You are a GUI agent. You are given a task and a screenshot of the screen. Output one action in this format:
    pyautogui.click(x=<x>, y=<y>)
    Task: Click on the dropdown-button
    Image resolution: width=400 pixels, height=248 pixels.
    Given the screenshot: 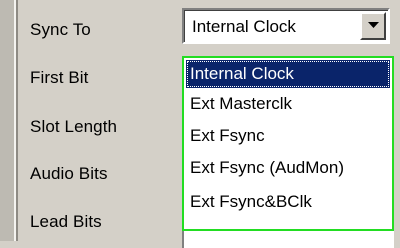 What is the action you would take?
    pyautogui.click(x=373, y=26)
    